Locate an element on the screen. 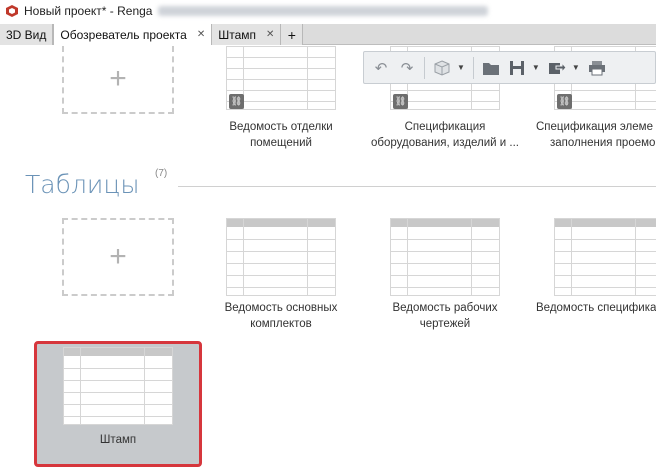 The width and height of the screenshot is (656, 472). section-divider is located at coordinates (417, 186).